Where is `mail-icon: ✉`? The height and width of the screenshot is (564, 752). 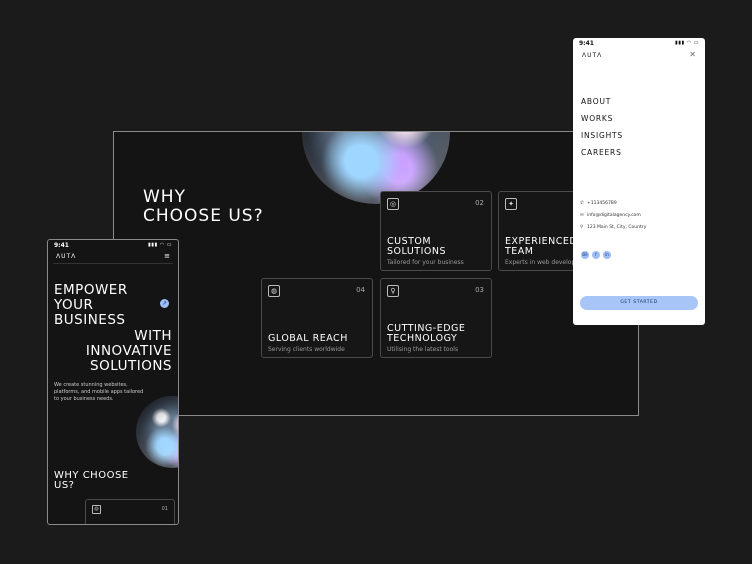 mail-icon: ✉ is located at coordinates (582, 215).